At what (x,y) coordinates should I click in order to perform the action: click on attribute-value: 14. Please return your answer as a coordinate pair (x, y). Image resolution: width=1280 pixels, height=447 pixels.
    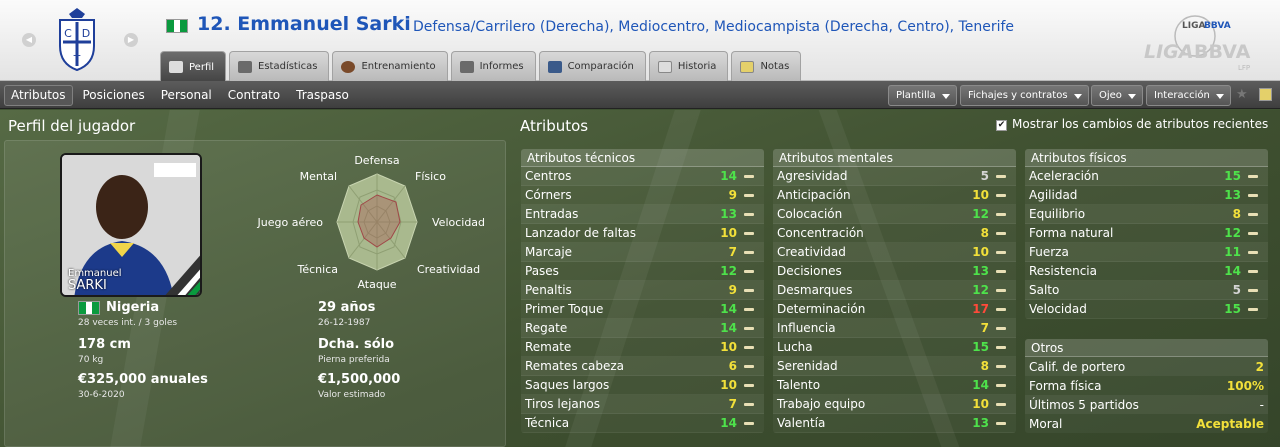
    Looking at the image, I should click on (728, 423).